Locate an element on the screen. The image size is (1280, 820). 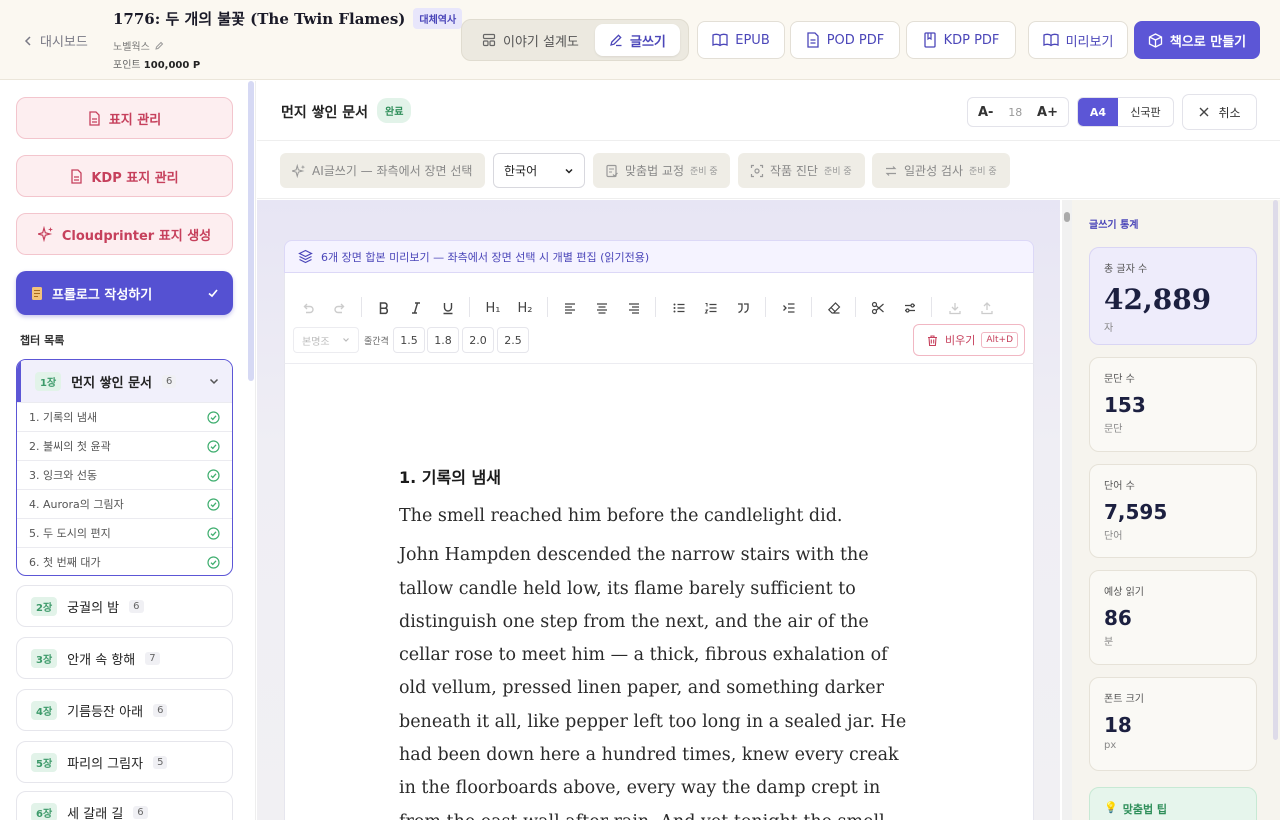
back-to-dashboard-link: 대시보드 is located at coordinates (55, 40).